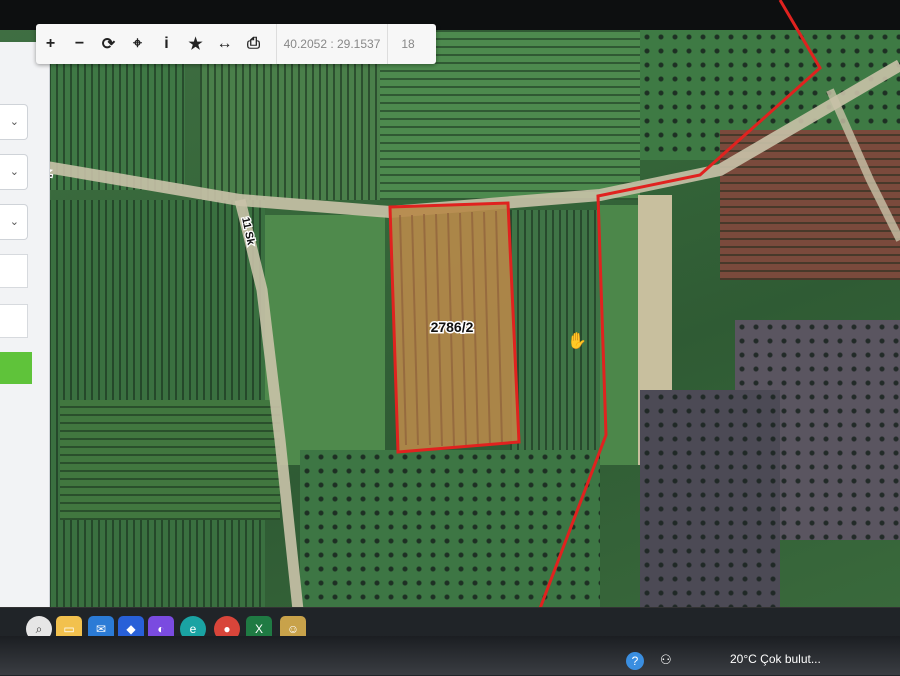 The image size is (900, 676). I want to click on plowed-field, so click(810, 205).